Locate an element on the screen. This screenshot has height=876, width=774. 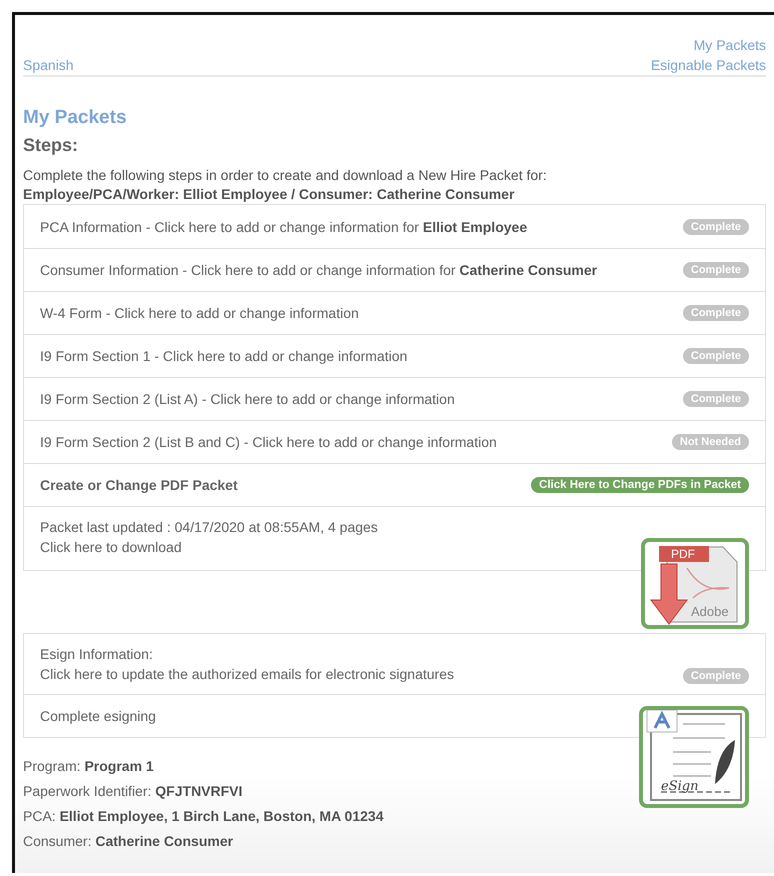
letter-tab-icon is located at coordinates (662, 721).